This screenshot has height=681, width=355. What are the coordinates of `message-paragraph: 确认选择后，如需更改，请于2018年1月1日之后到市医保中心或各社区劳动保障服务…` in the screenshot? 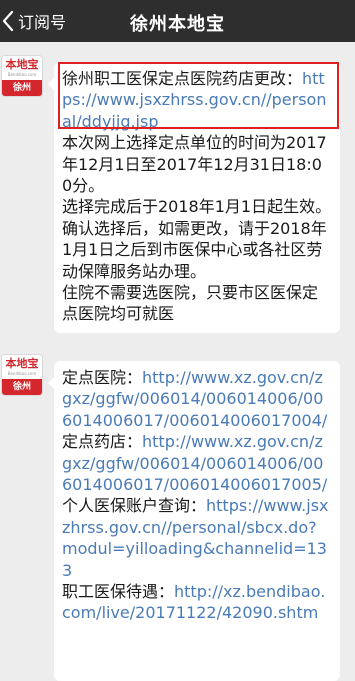 It's located at (194, 249).